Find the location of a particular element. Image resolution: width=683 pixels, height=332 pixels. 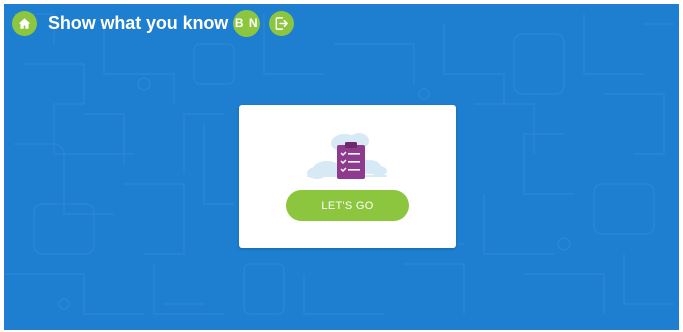

clipboard-checklist-icon is located at coordinates (347, 156).